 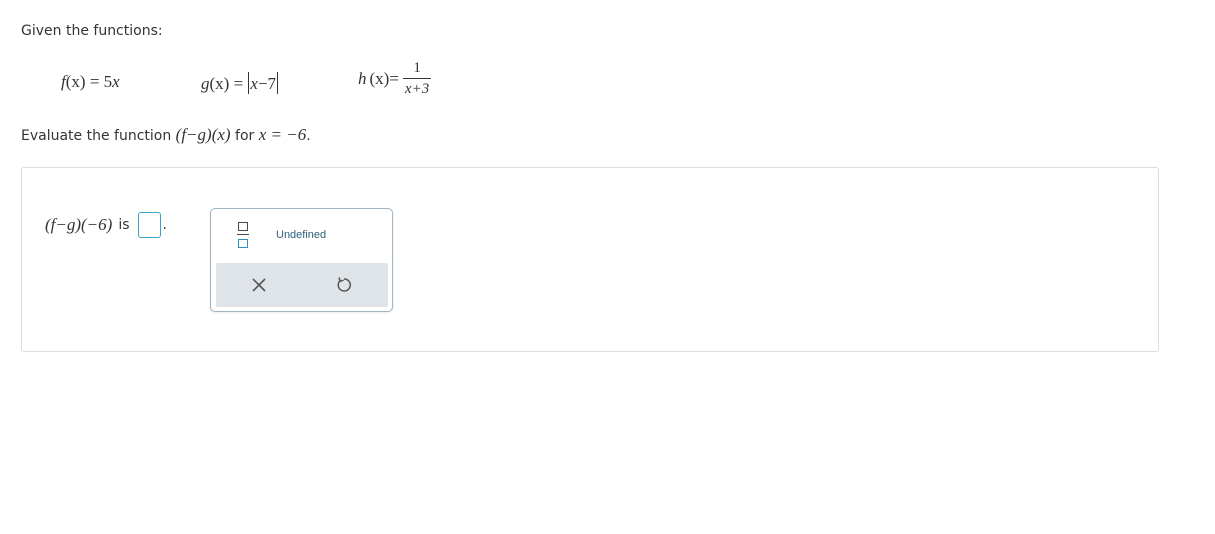 I want to click on answer-keypad: Undefined, so click(x=301, y=260).